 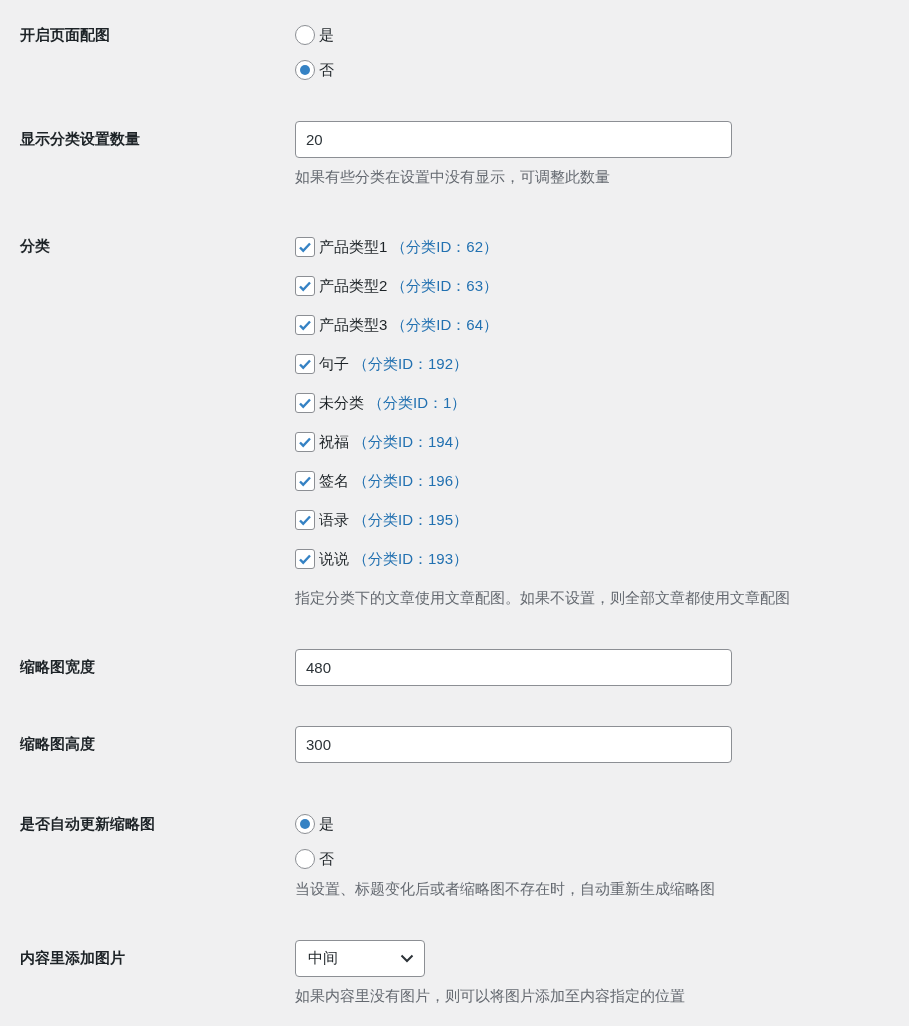 I want to click on setting-label: 分类, so click(x=35, y=245).